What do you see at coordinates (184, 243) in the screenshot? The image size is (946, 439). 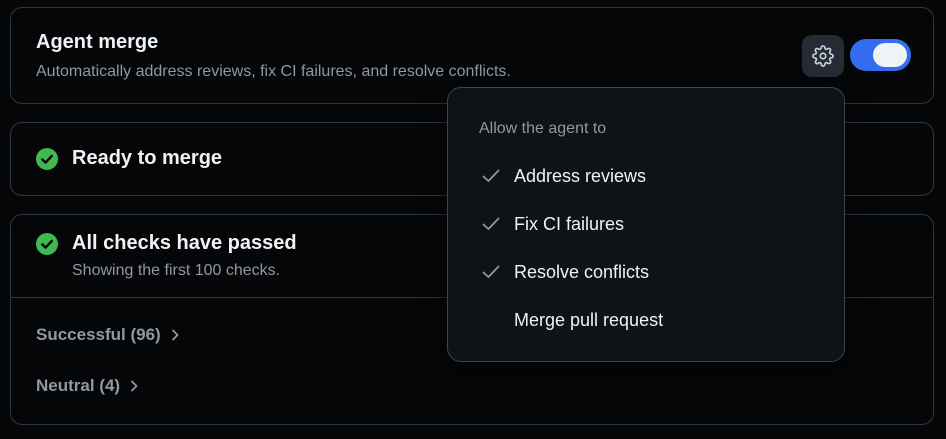 I see `checks-title: All checks have passed` at bounding box center [184, 243].